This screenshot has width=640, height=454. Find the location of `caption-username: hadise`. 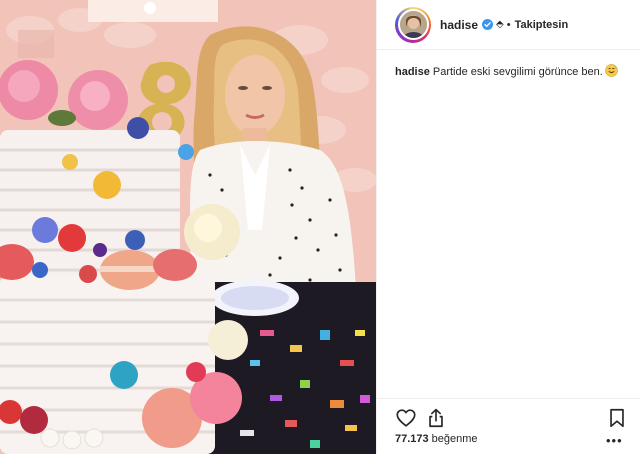

caption-username: hadise is located at coordinates (412, 72).